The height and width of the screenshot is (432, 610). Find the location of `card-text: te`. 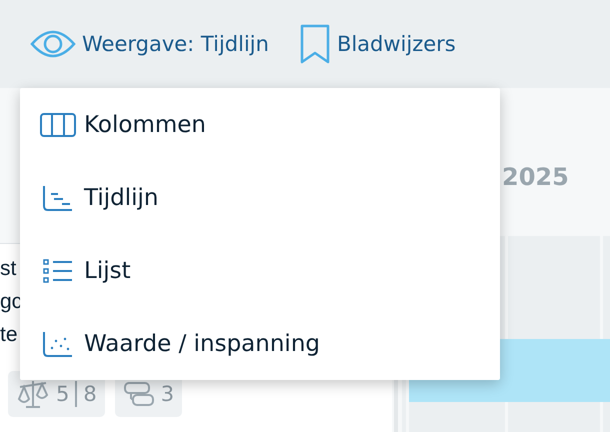

card-text: te is located at coordinates (9, 334).